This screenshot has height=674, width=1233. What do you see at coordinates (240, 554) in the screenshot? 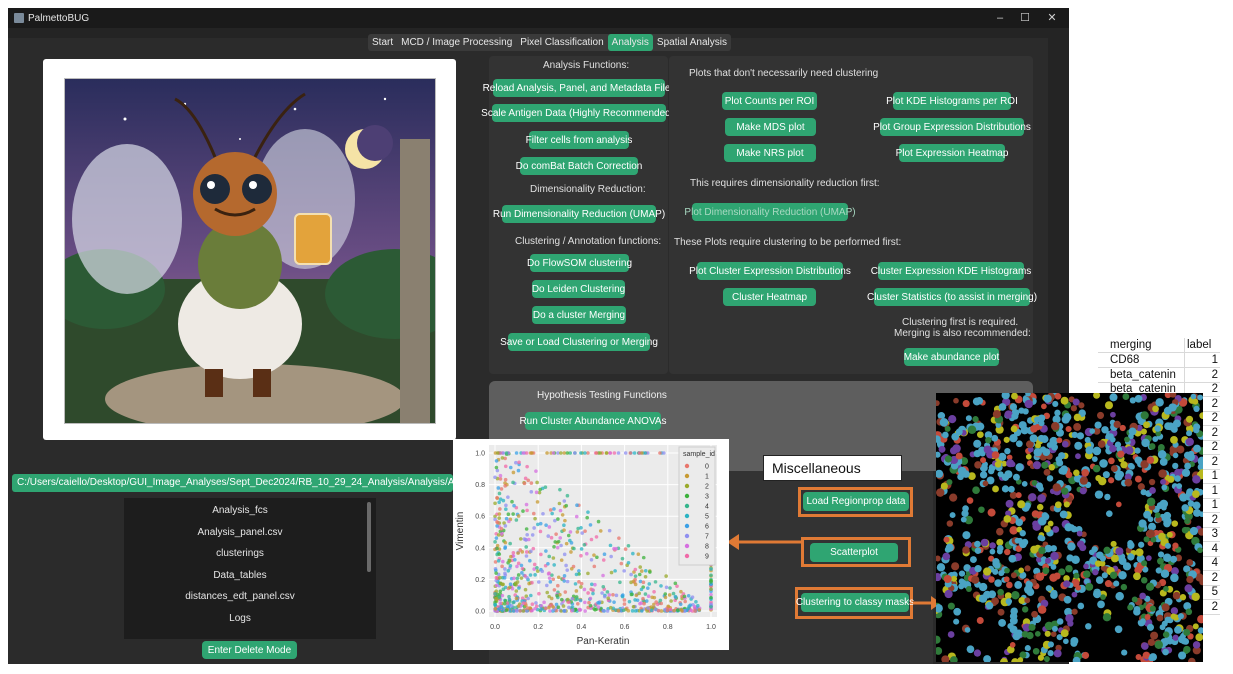
I see `file-list-item: clusterings` at bounding box center [240, 554].